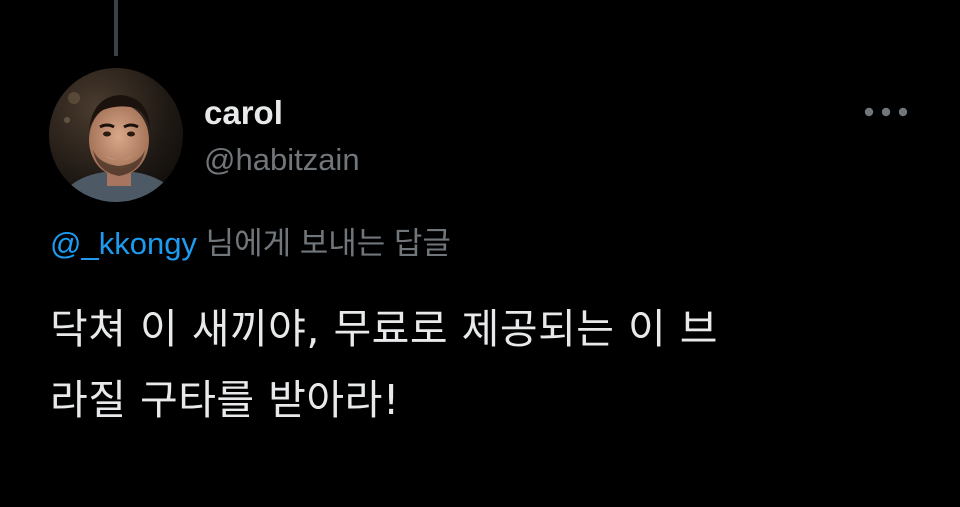 The image size is (960, 507). I want to click on user-handle: @habitzain, so click(282, 160).